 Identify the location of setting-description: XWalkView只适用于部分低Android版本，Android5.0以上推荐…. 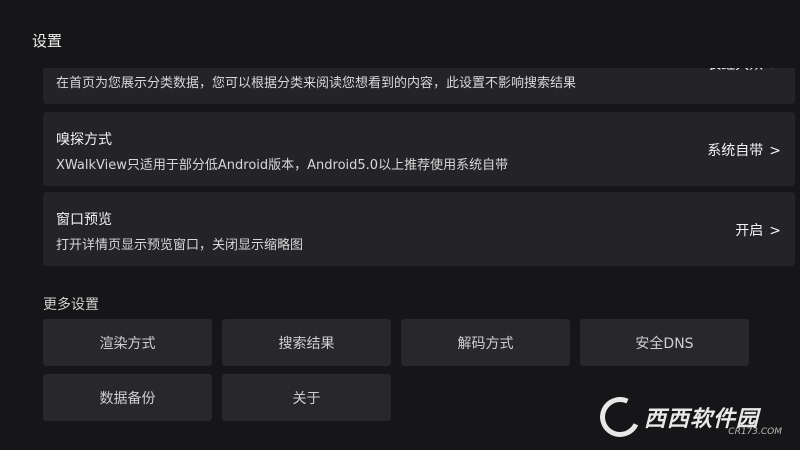
(282, 165).